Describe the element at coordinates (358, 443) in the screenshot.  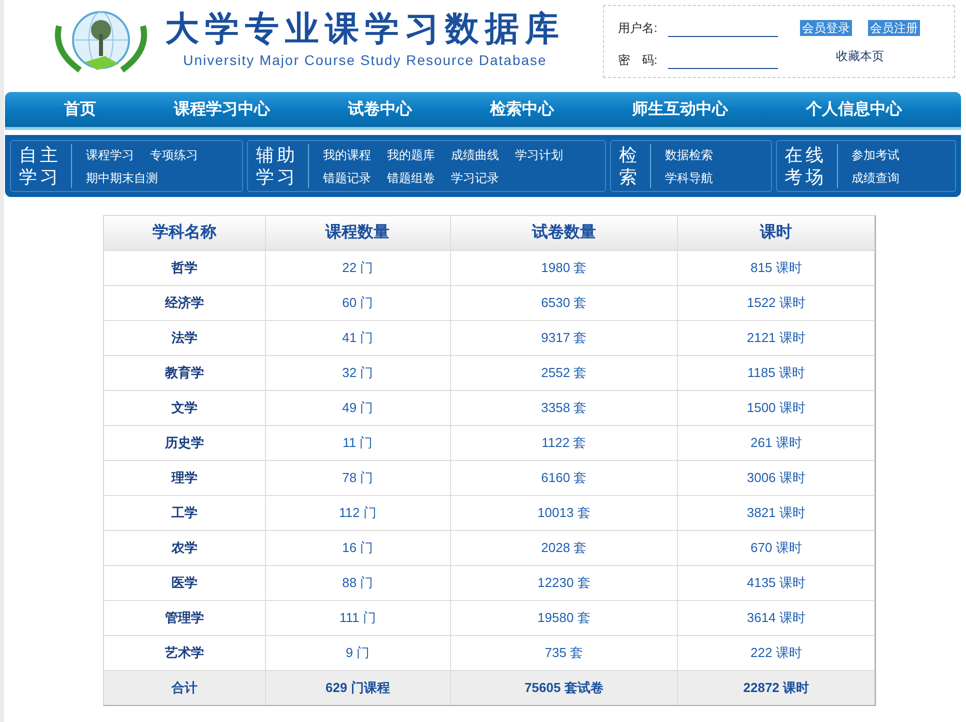
I see `table-cell: 11 门` at that location.